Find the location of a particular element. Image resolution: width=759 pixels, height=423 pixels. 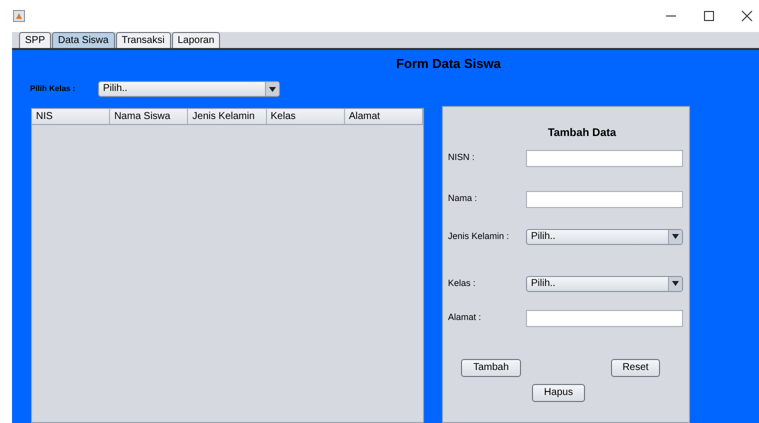

tab: Transaksi is located at coordinates (143, 40).